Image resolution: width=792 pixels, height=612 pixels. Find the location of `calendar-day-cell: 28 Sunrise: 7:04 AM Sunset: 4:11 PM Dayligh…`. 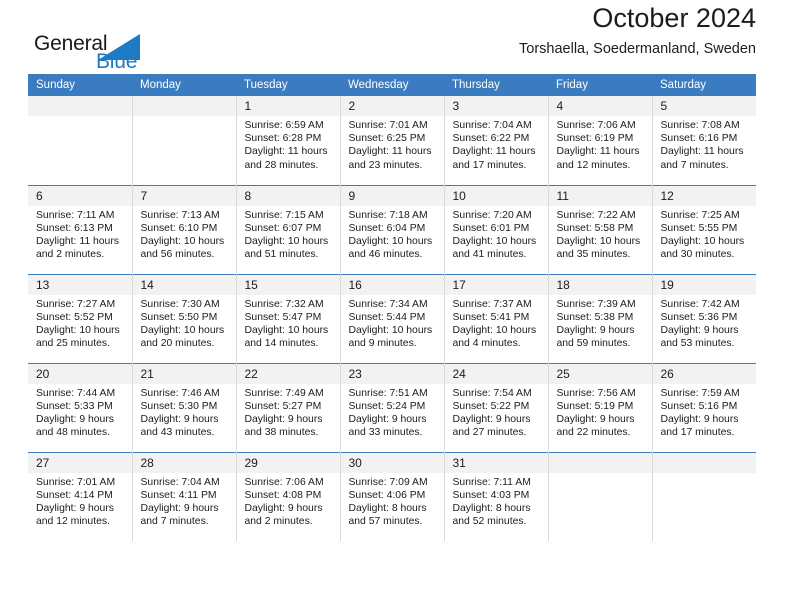

calendar-day-cell: 28 Sunrise: 7:04 AM Sunset: 4:11 PM Dayligh… is located at coordinates (184, 496).